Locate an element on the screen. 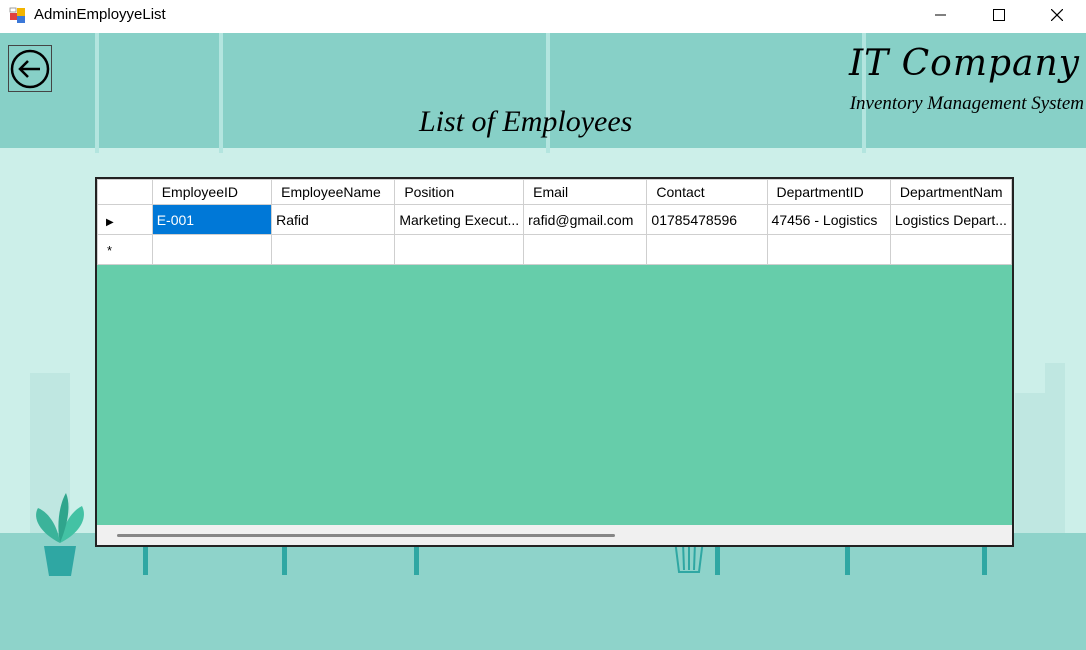 The height and width of the screenshot is (650, 1086). current-row-arrow-icon: ▶ is located at coordinates (110, 222).